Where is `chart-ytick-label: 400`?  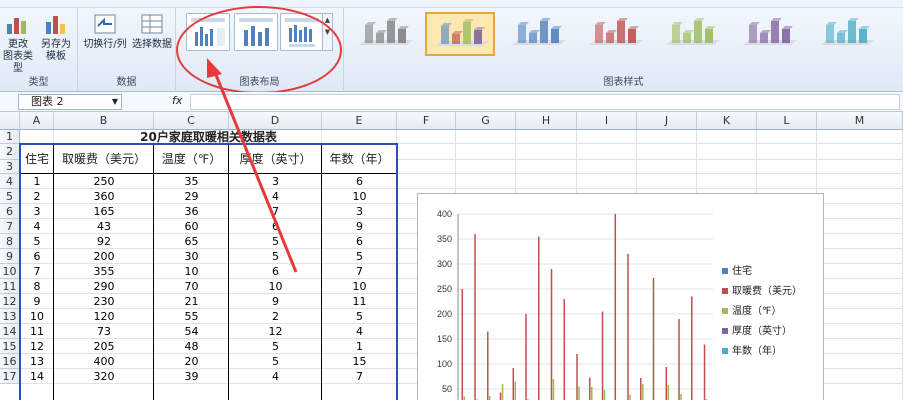
chart-ytick-label: 400 is located at coordinates (444, 214).